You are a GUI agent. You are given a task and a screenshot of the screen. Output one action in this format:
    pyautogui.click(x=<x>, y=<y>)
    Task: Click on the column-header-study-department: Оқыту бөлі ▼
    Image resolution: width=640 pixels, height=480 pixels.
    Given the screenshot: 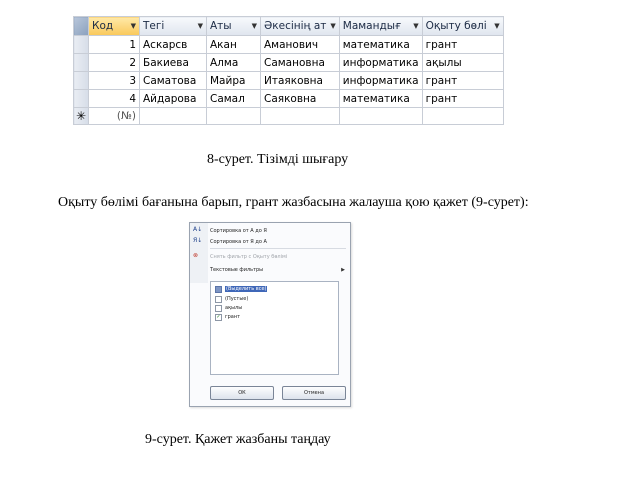 What is the action you would take?
    pyautogui.click(x=462, y=26)
    